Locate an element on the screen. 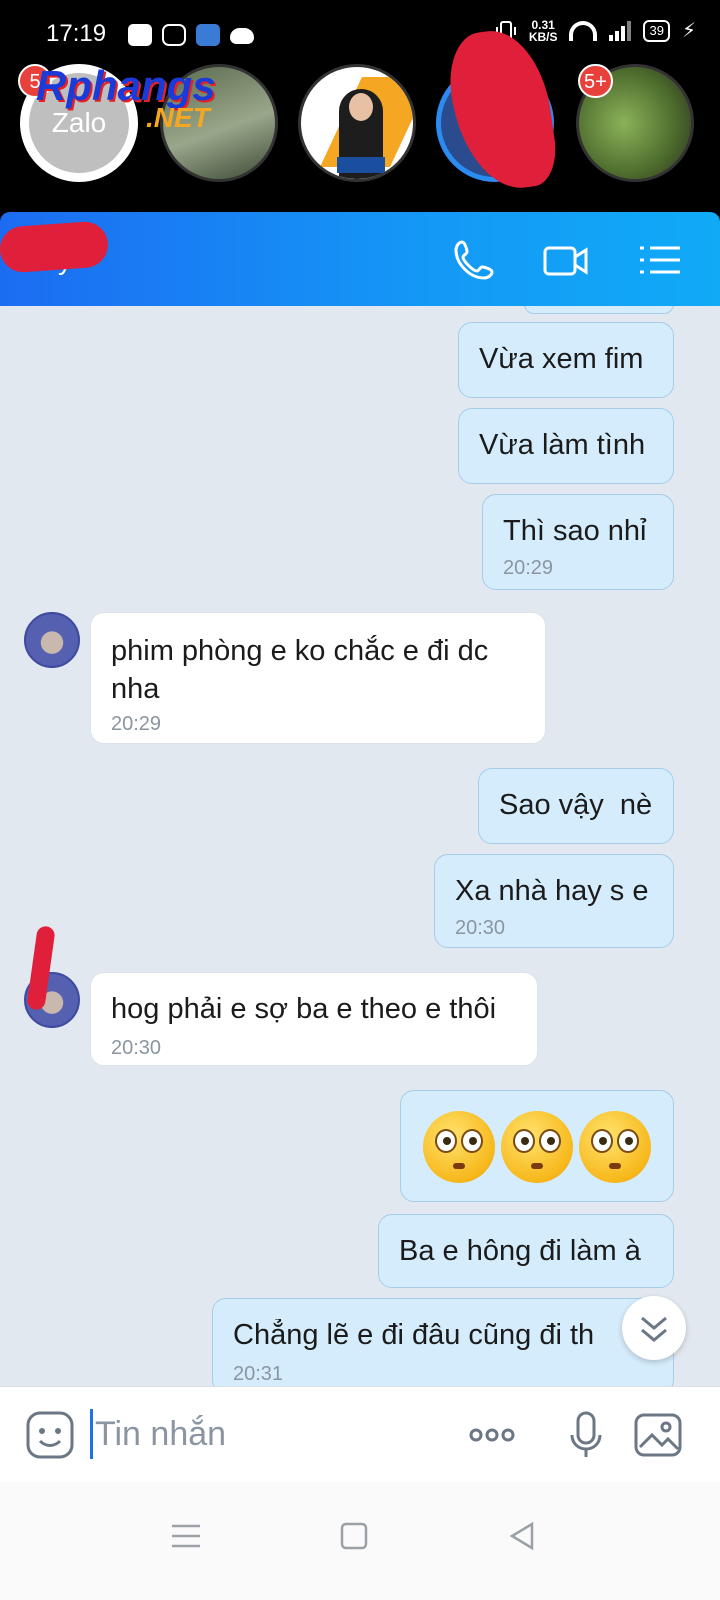 Image resolution: width=720 pixels, height=1600 pixels. scroll-to-bottom-button is located at coordinates (654, 1328).